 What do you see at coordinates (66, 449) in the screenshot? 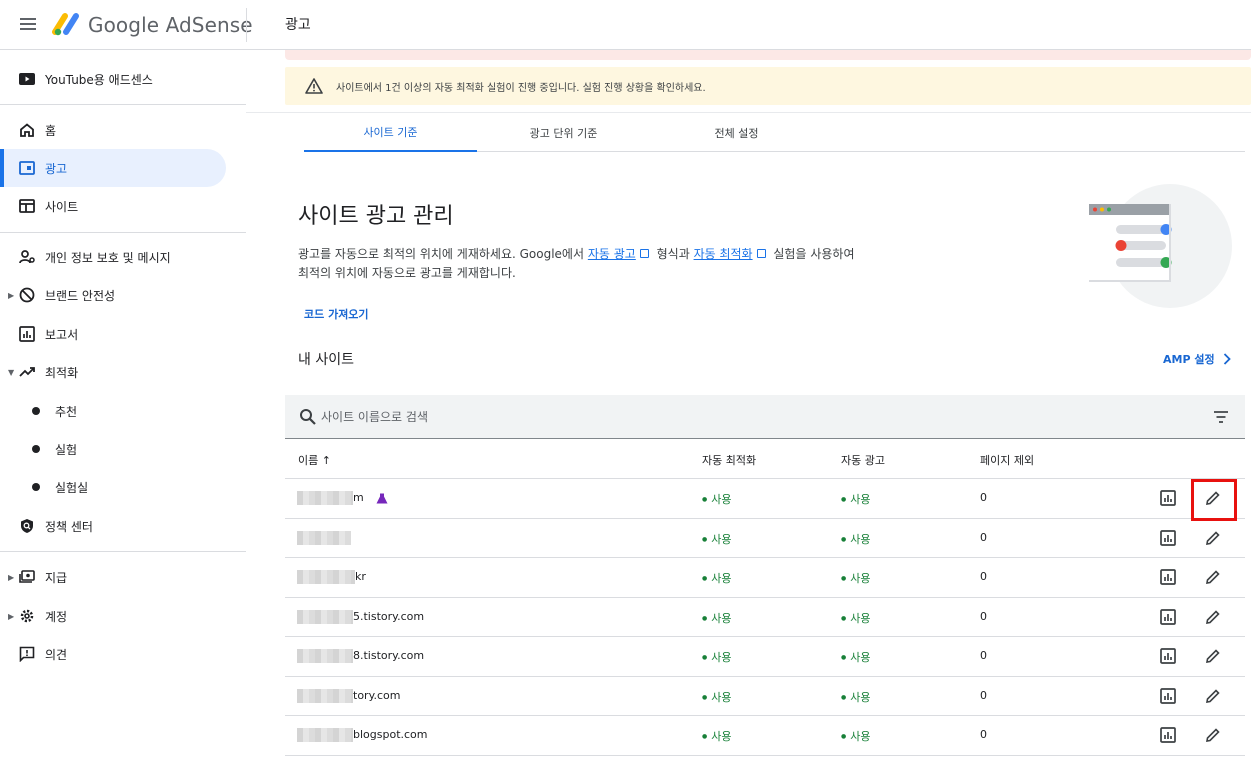
I see `sidebar-item-label: 실험` at bounding box center [66, 449].